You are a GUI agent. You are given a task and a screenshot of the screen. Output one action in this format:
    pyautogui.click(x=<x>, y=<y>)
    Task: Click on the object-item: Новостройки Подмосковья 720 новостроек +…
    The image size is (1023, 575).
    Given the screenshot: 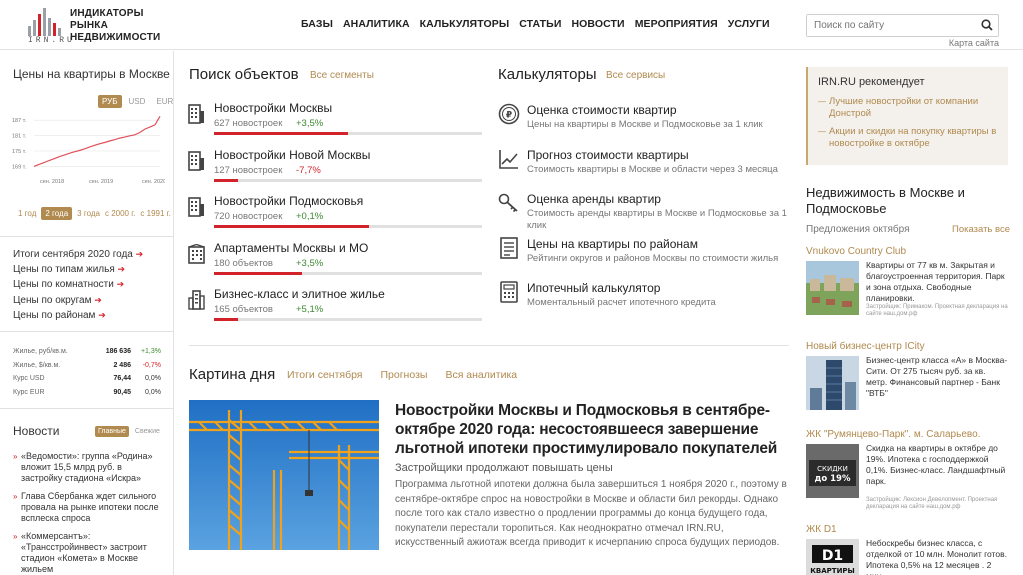 What is the action you would take?
    pyautogui.click(x=335, y=215)
    